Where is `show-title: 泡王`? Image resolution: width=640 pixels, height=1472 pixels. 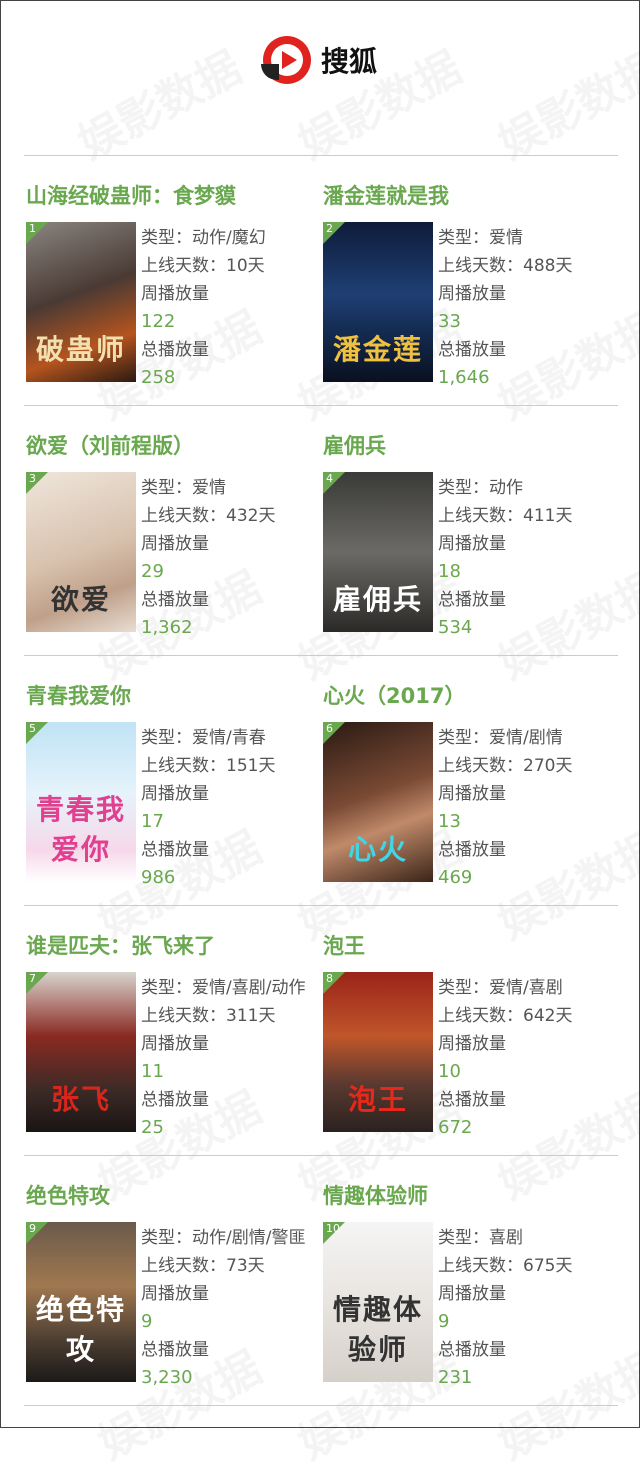 show-title: 泡王 is located at coordinates (471, 945).